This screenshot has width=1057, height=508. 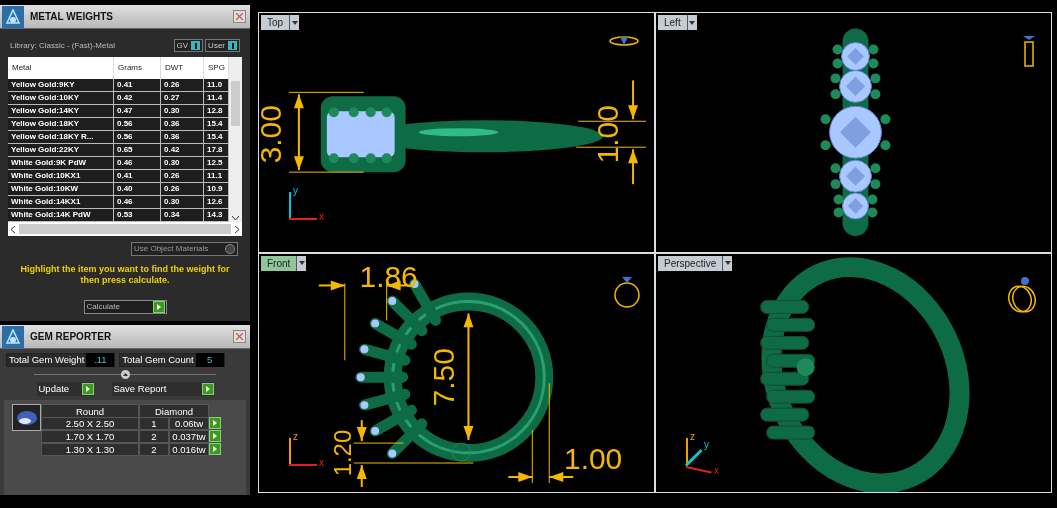 What do you see at coordinates (216, 202) in the screenshot?
I see `table-cell: 12.6` at bounding box center [216, 202].